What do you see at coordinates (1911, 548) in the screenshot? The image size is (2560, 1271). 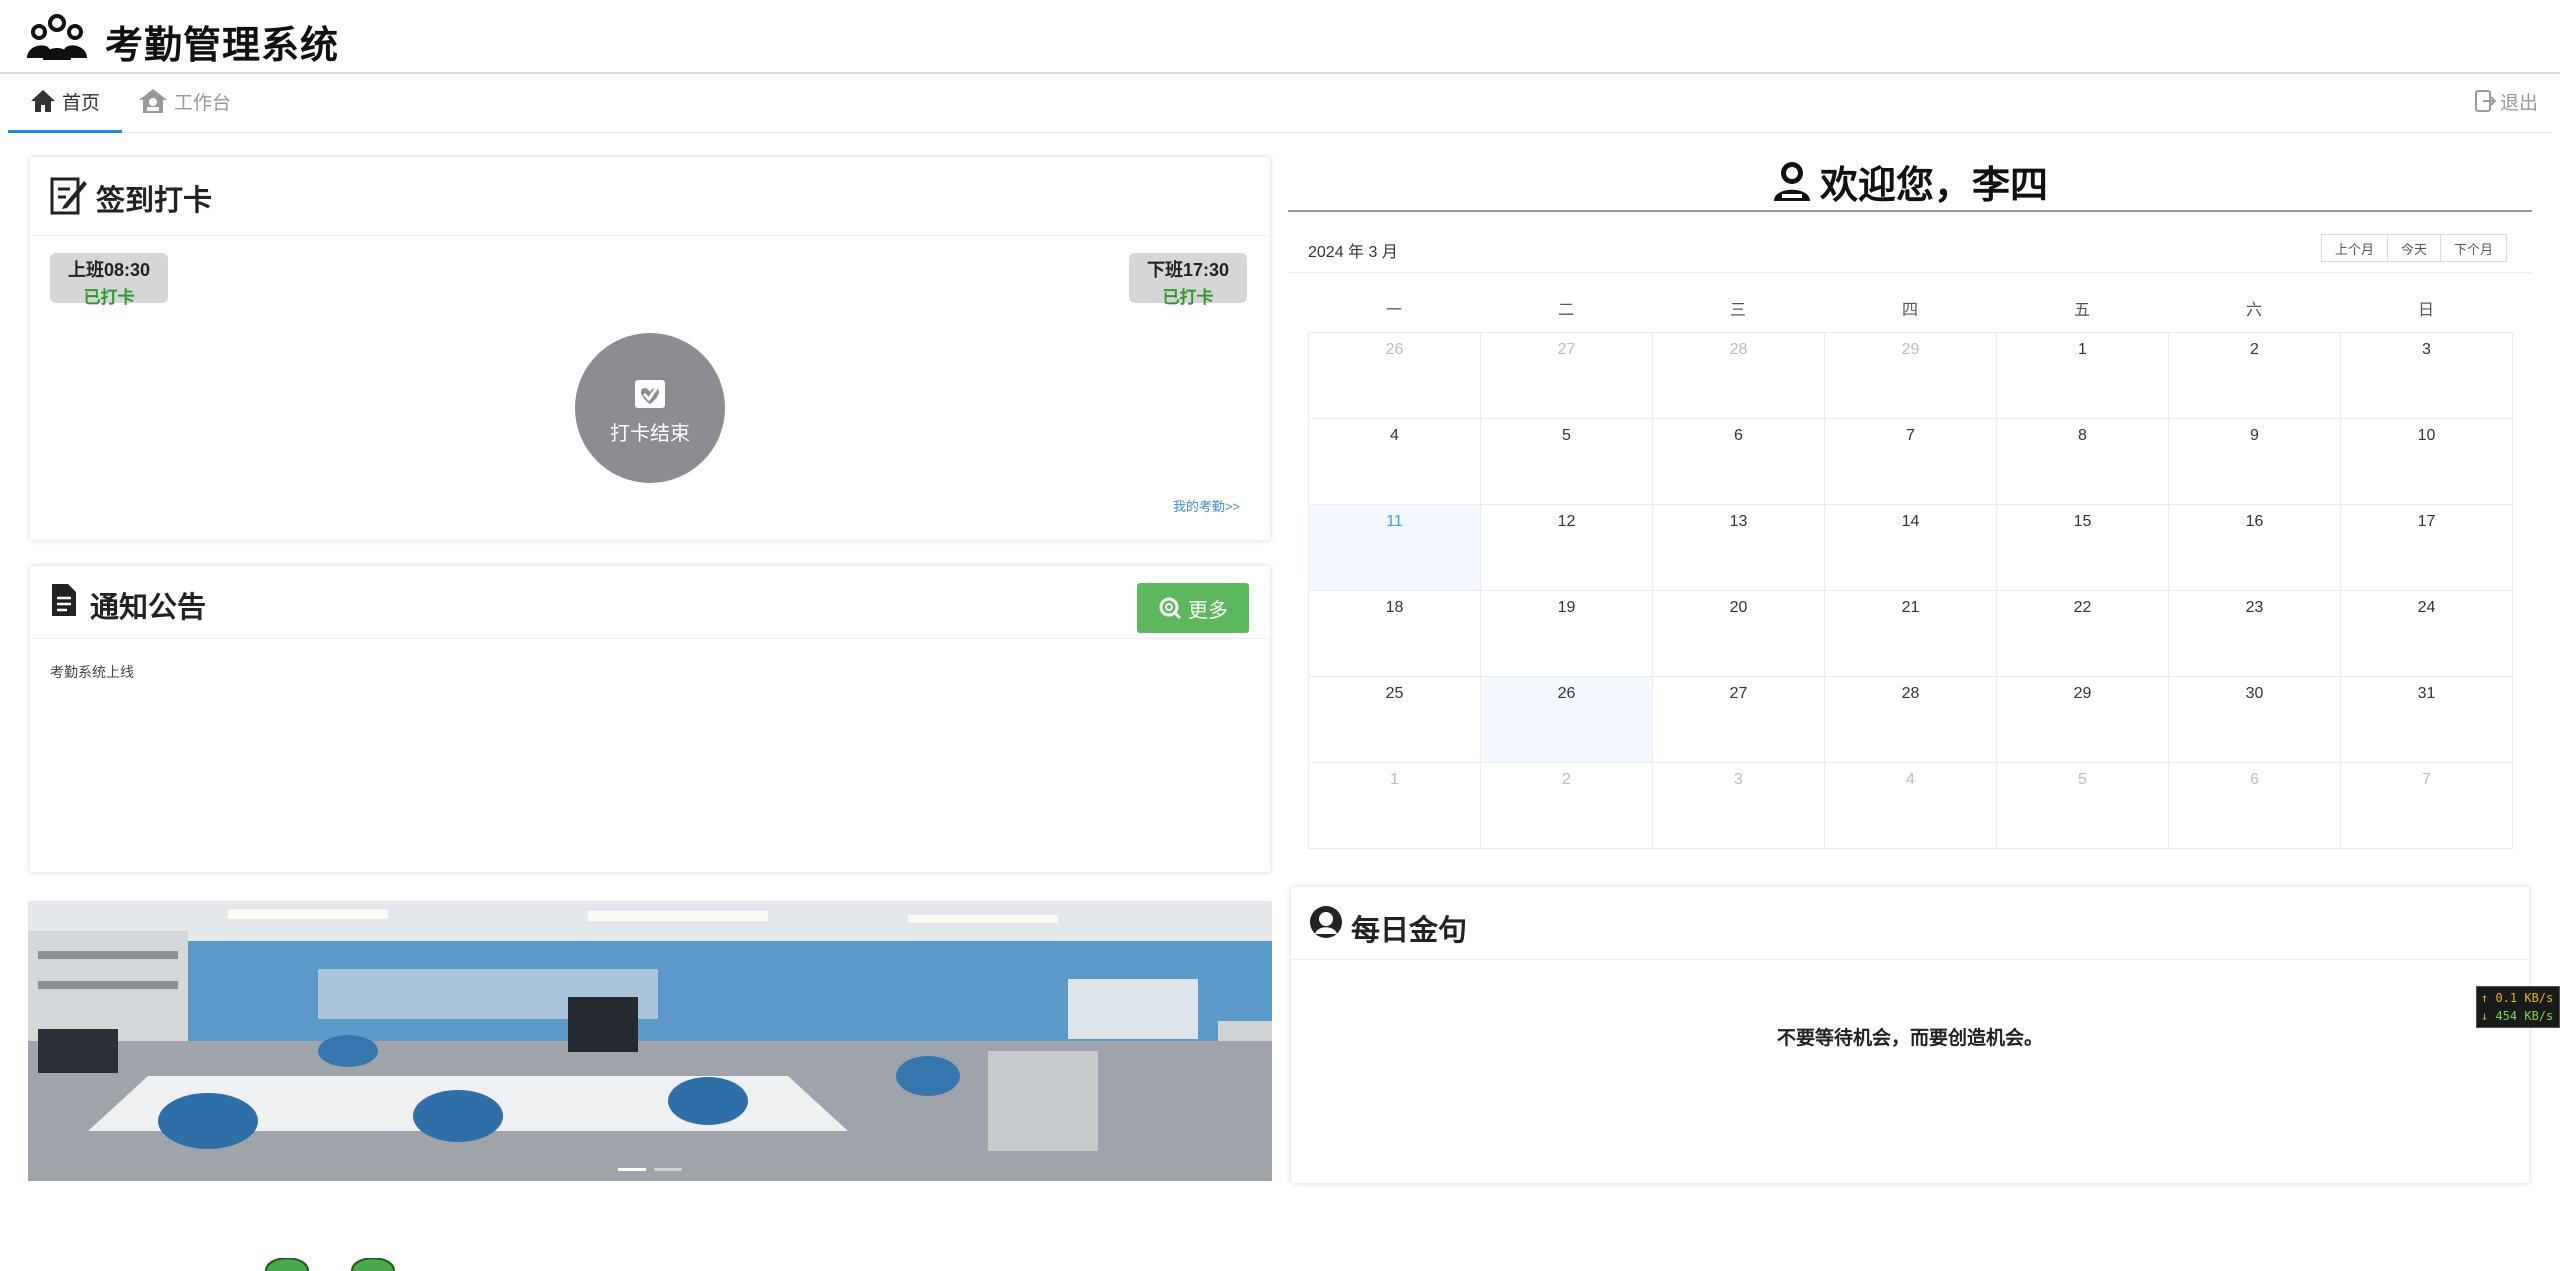 I see `calendar-day: 14` at bounding box center [1911, 548].